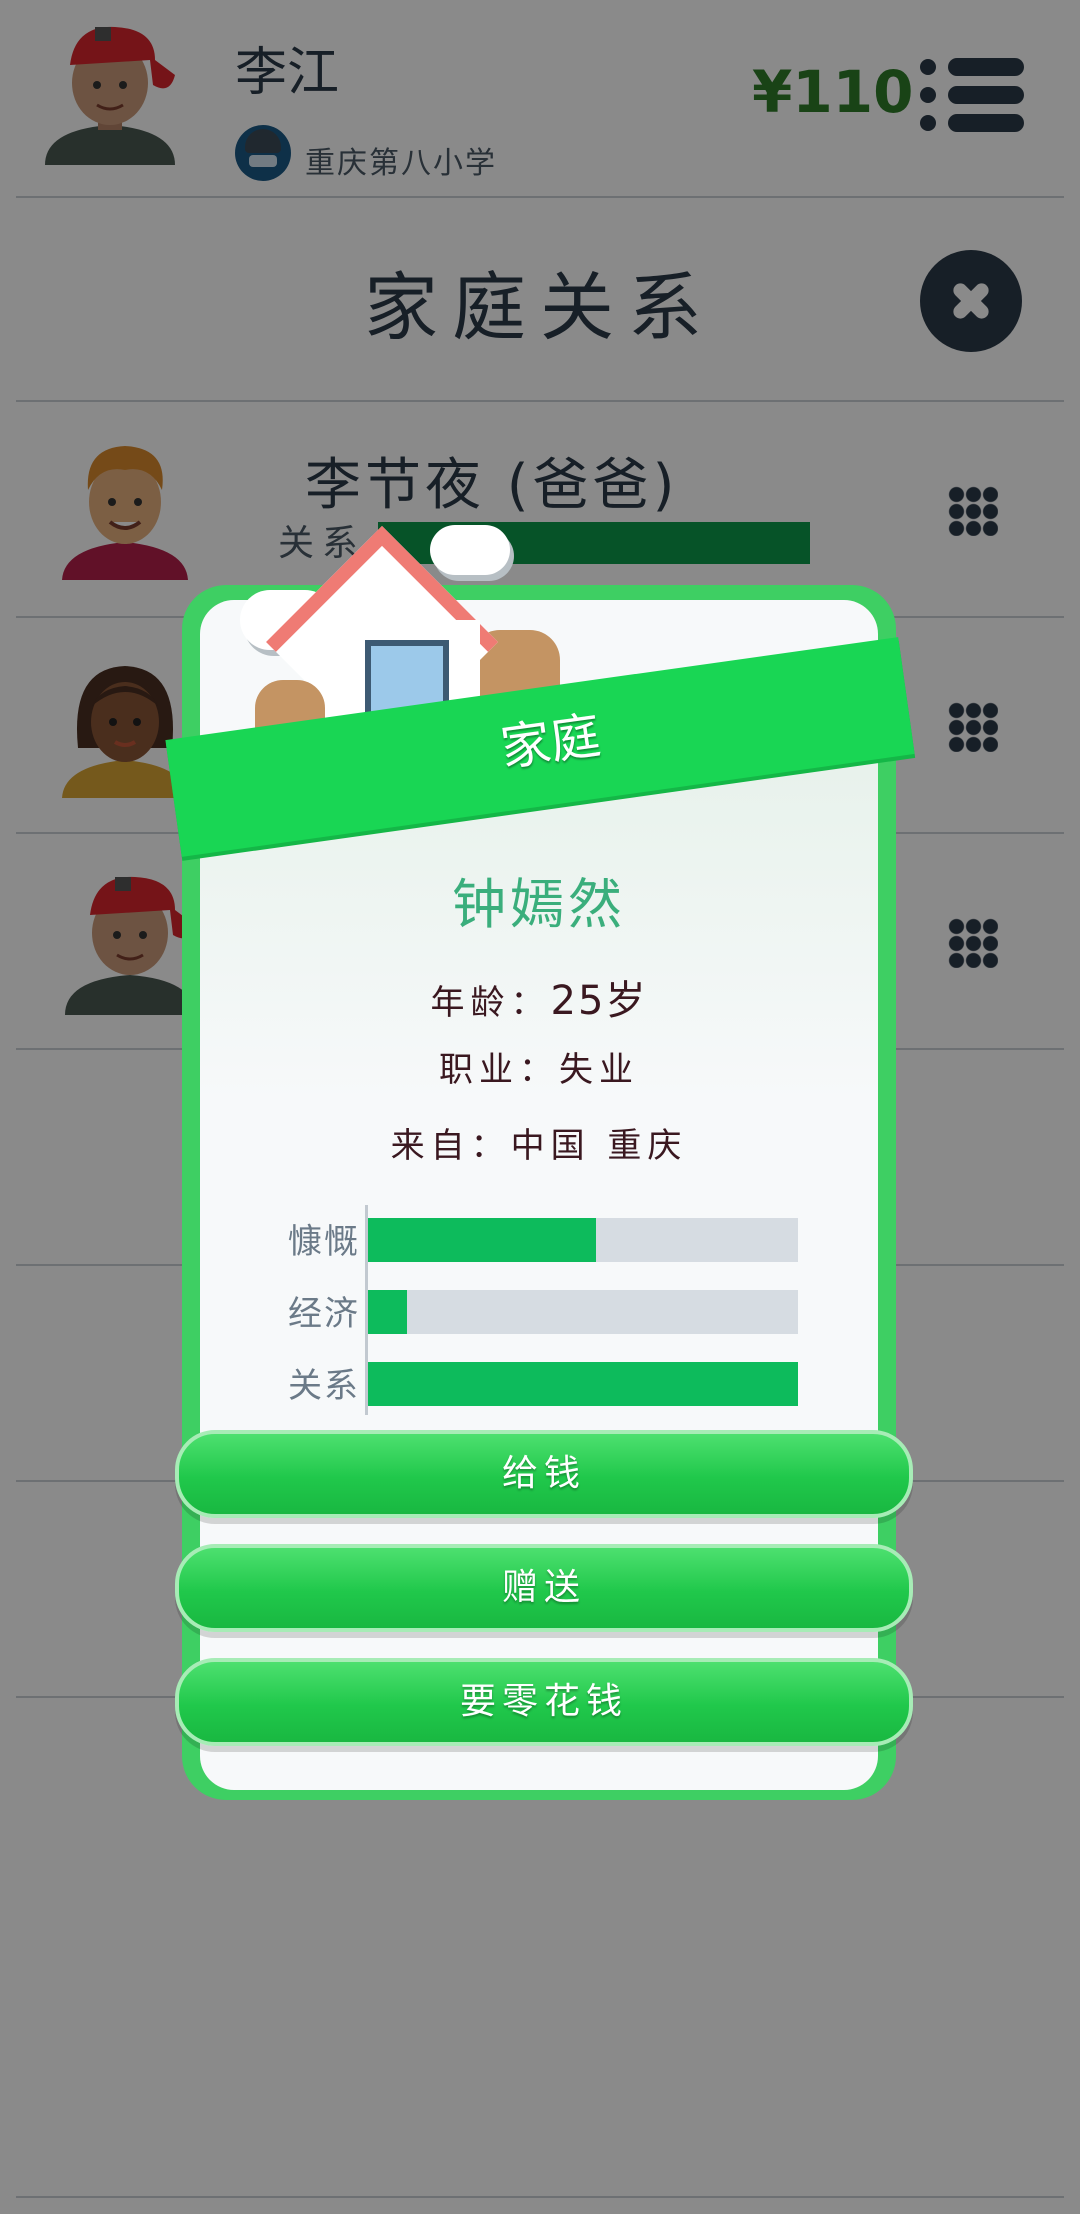  I want to click on from-value: 中国 重庆, so click(599, 1146).